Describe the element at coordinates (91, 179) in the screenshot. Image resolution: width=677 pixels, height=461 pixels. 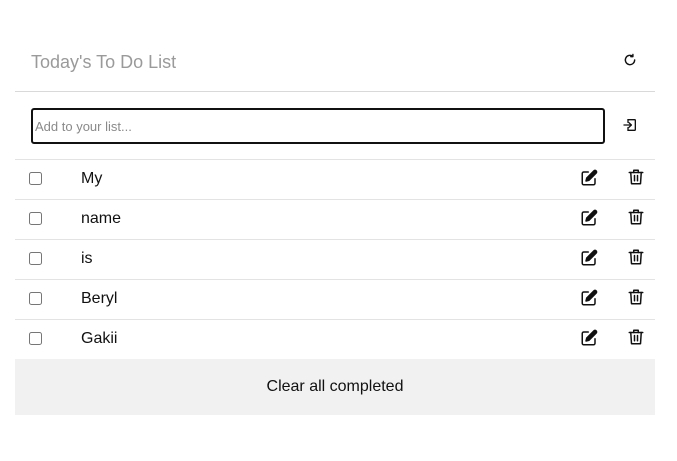
I see `todo-text: My` at that location.